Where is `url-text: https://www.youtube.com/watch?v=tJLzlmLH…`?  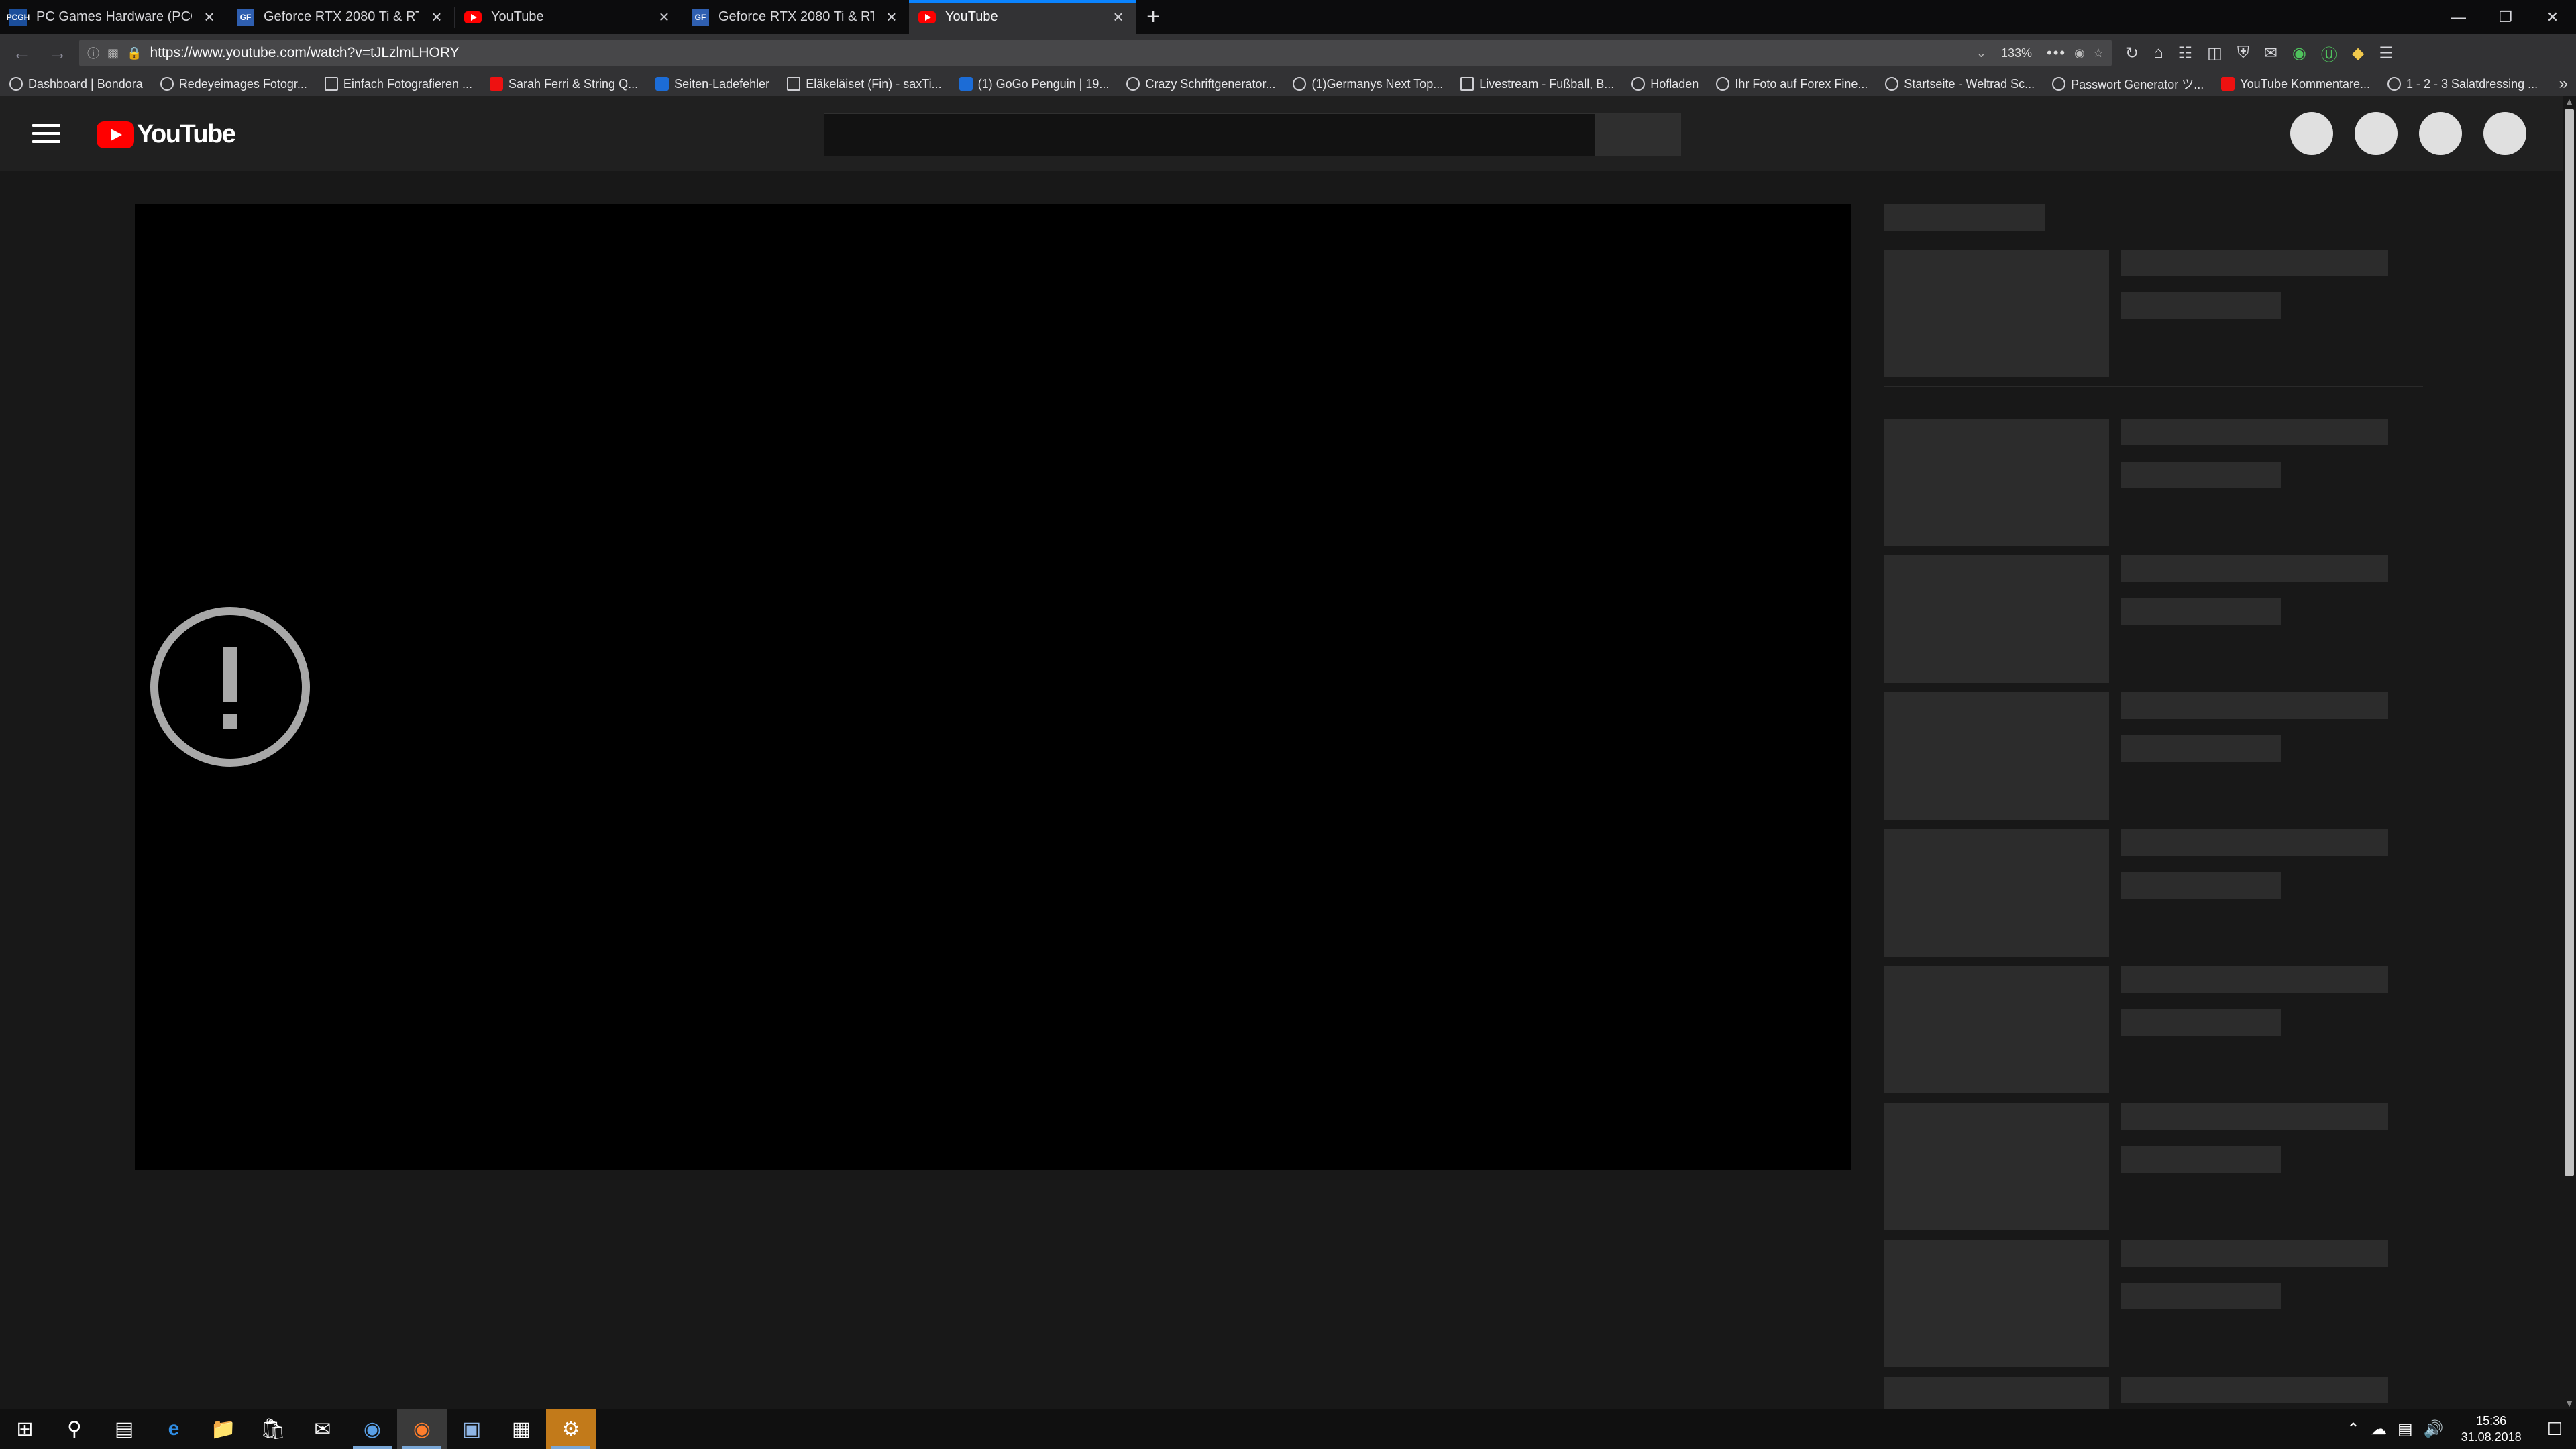 url-text: https://www.youtube.com/watch?v=tJLzlmLH… is located at coordinates (1059, 53).